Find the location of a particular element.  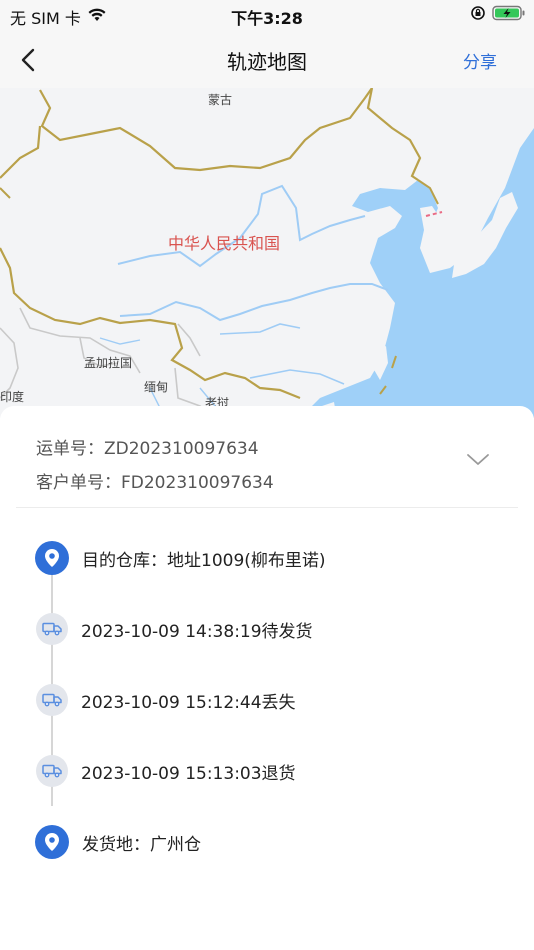

status-time: 下午3:28 is located at coordinates (267, 18).